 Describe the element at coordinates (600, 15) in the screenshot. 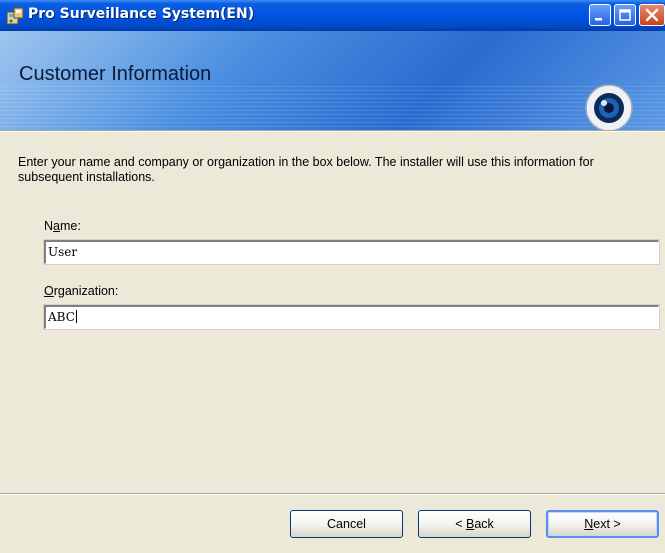

I see `minimize-button` at that location.